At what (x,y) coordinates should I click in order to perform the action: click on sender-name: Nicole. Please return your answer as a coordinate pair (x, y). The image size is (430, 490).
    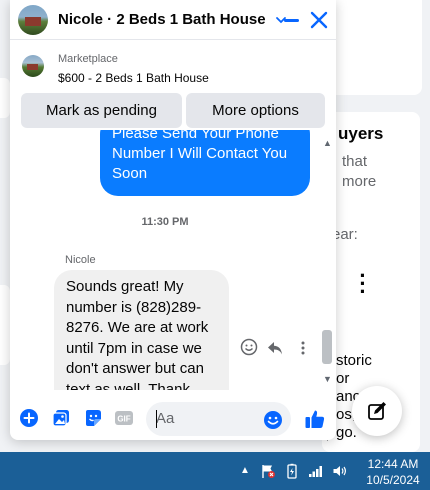
    Looking at the image, I should click on (80, 260).